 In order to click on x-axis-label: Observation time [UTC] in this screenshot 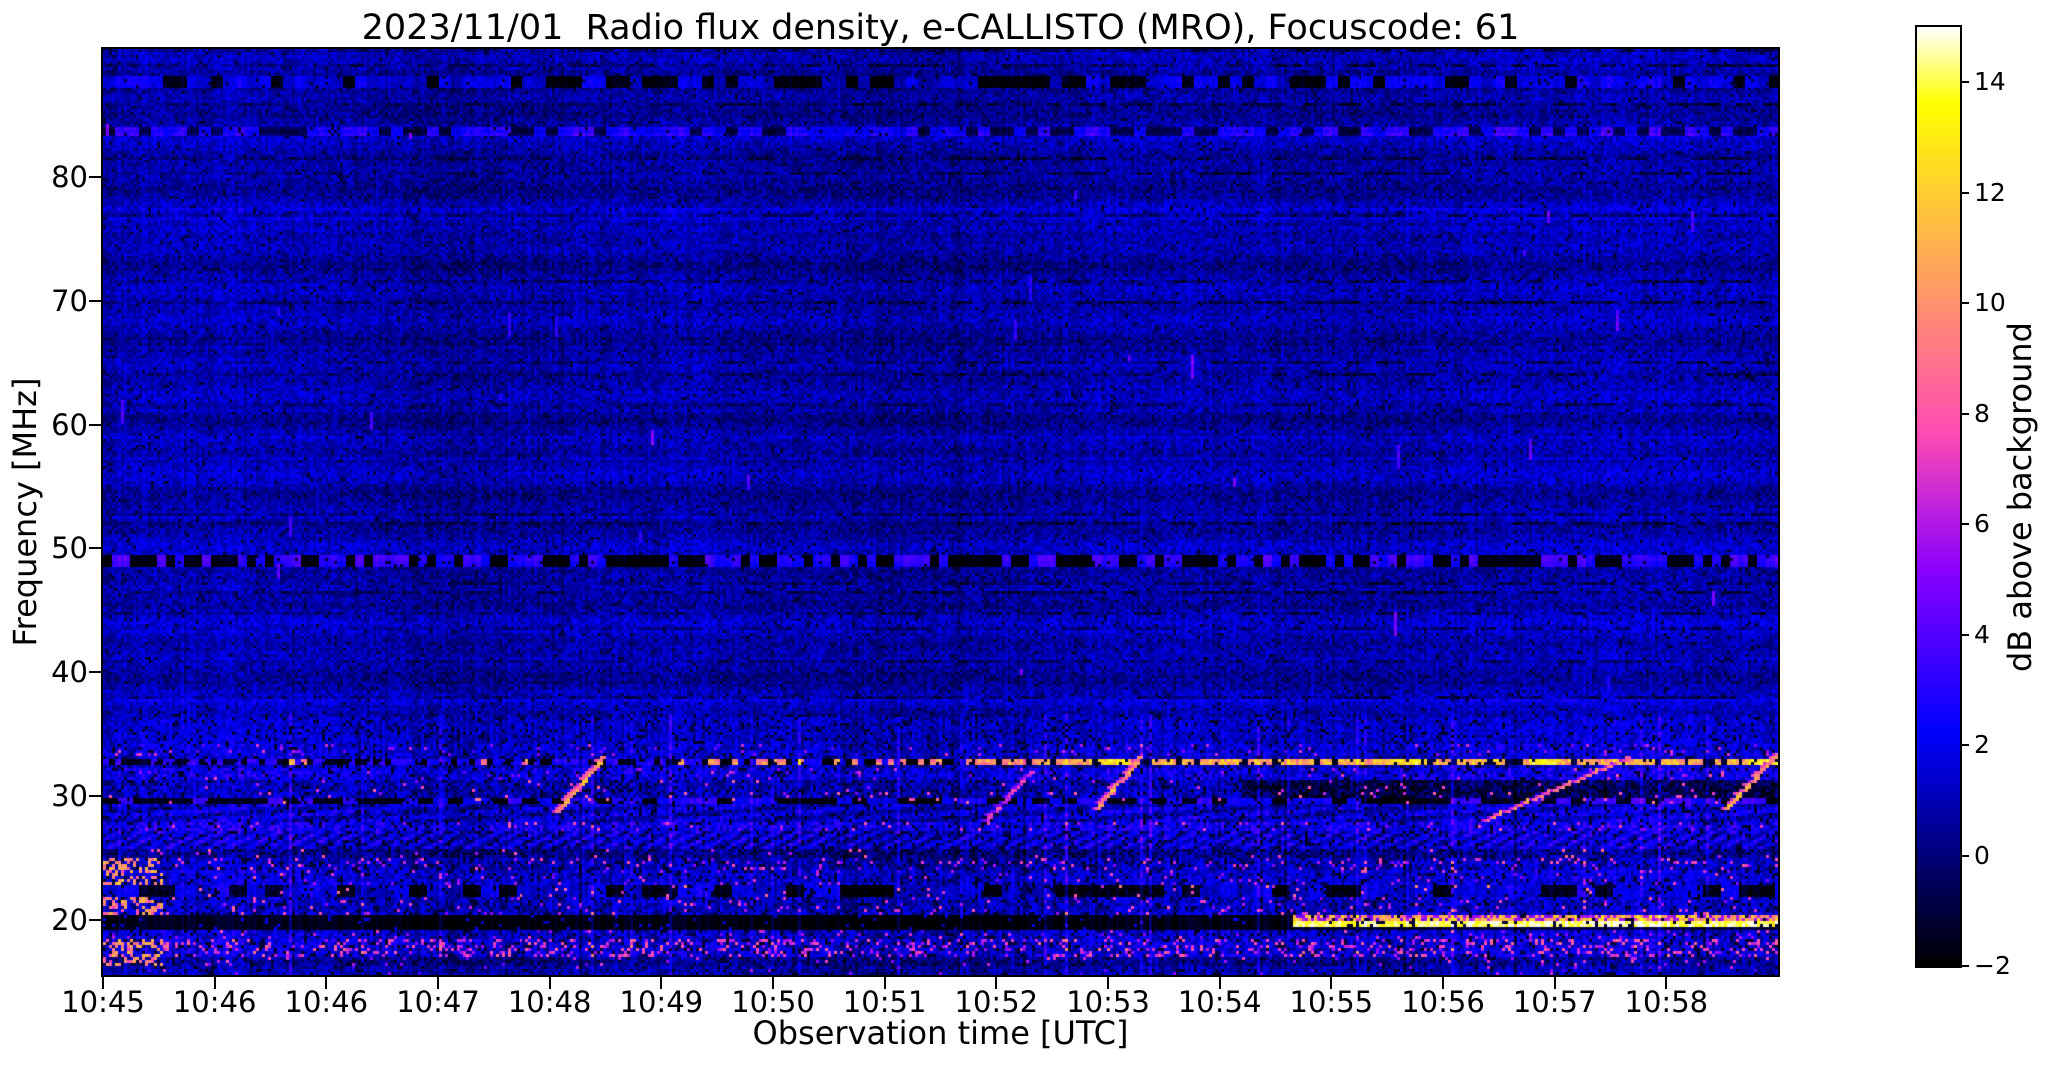, I will do `click(940, 1033)`.